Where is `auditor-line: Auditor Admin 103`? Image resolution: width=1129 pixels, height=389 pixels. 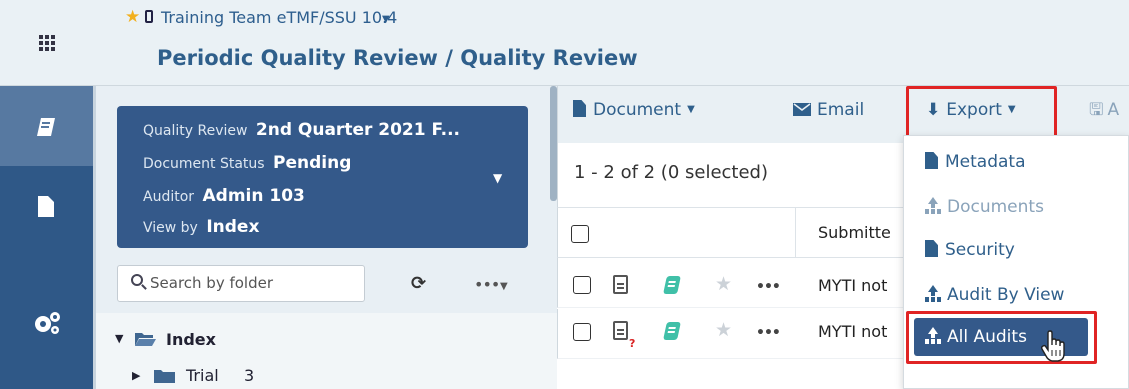 auditor-line: Auditor Admin 103 is located at coordinates (224, 196).